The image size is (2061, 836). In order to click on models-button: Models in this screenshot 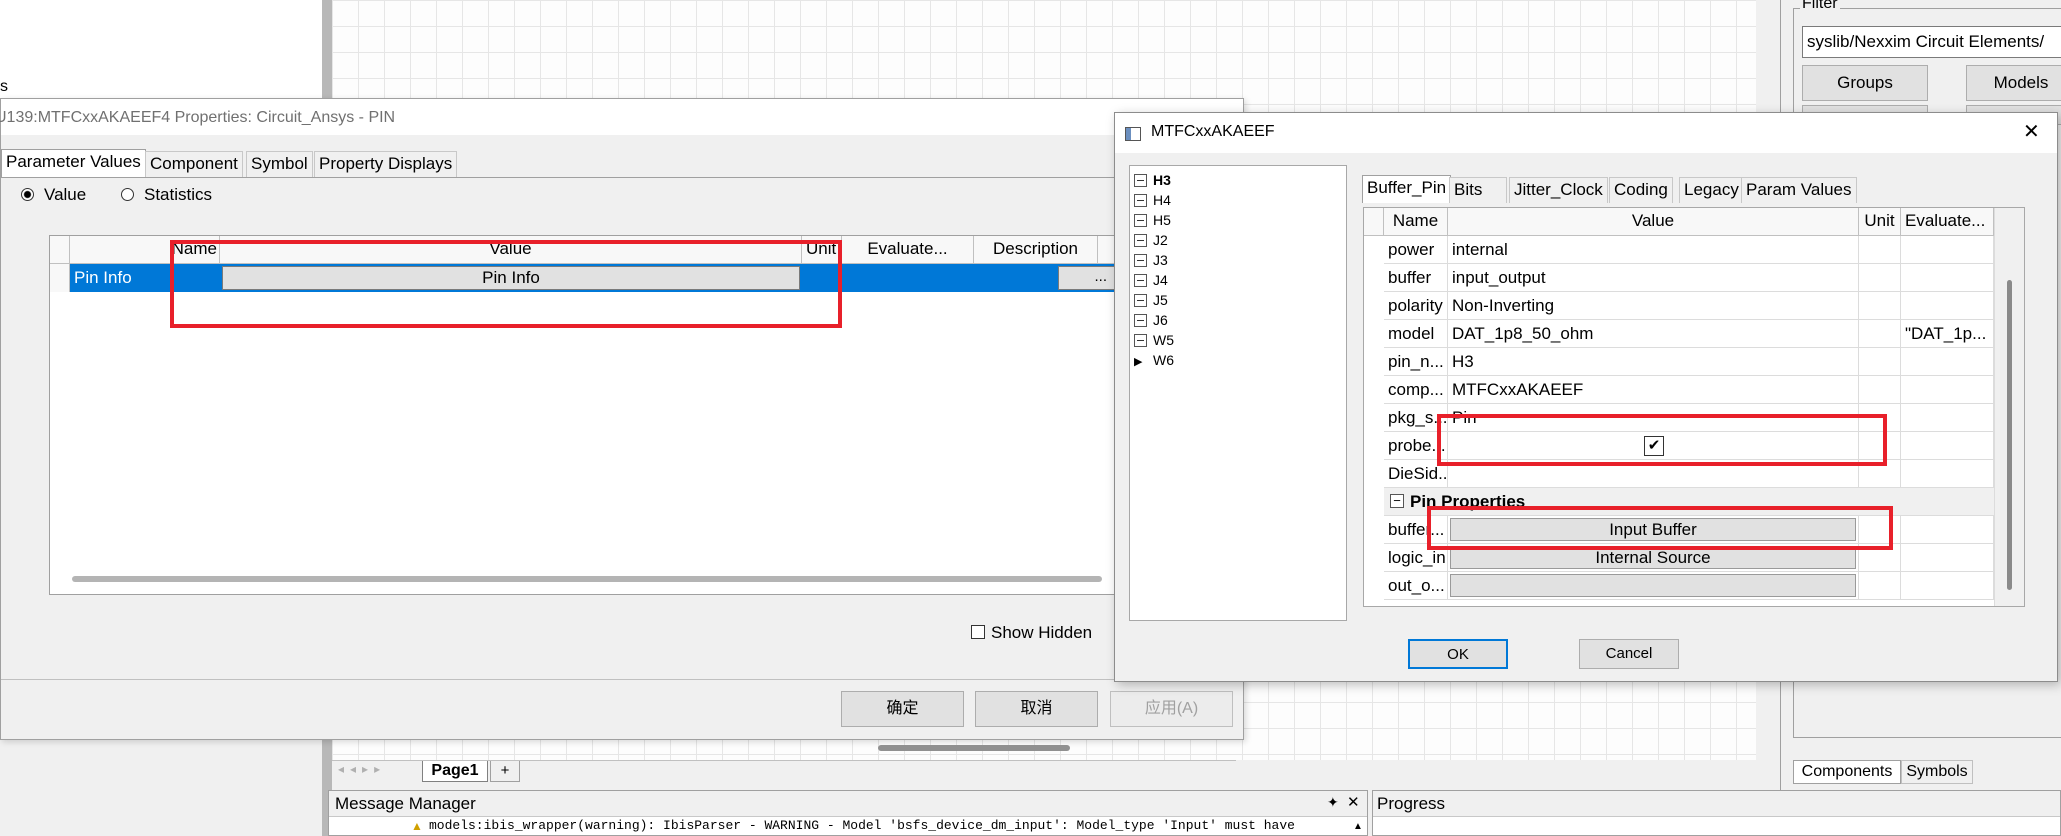, I will do `click(2013, 83)`.